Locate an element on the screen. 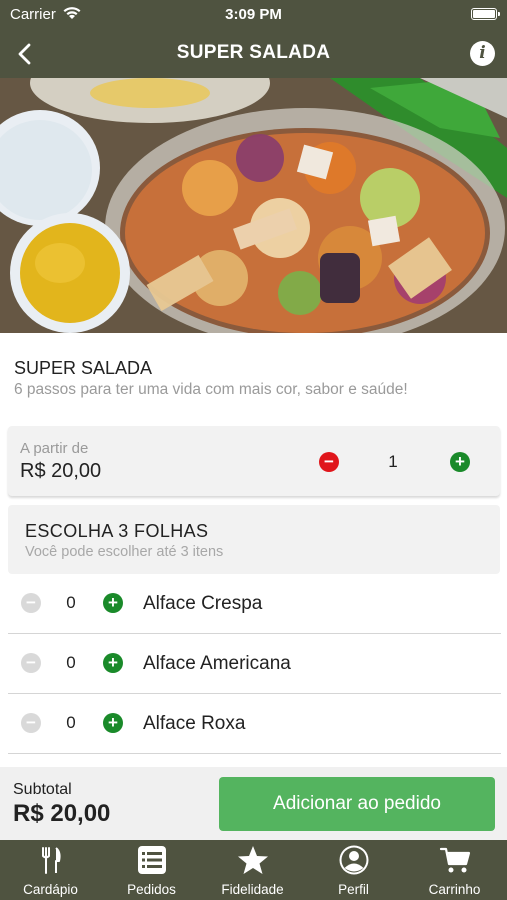 The image size is (507, 900). divider is located at coordinates (254, 753).